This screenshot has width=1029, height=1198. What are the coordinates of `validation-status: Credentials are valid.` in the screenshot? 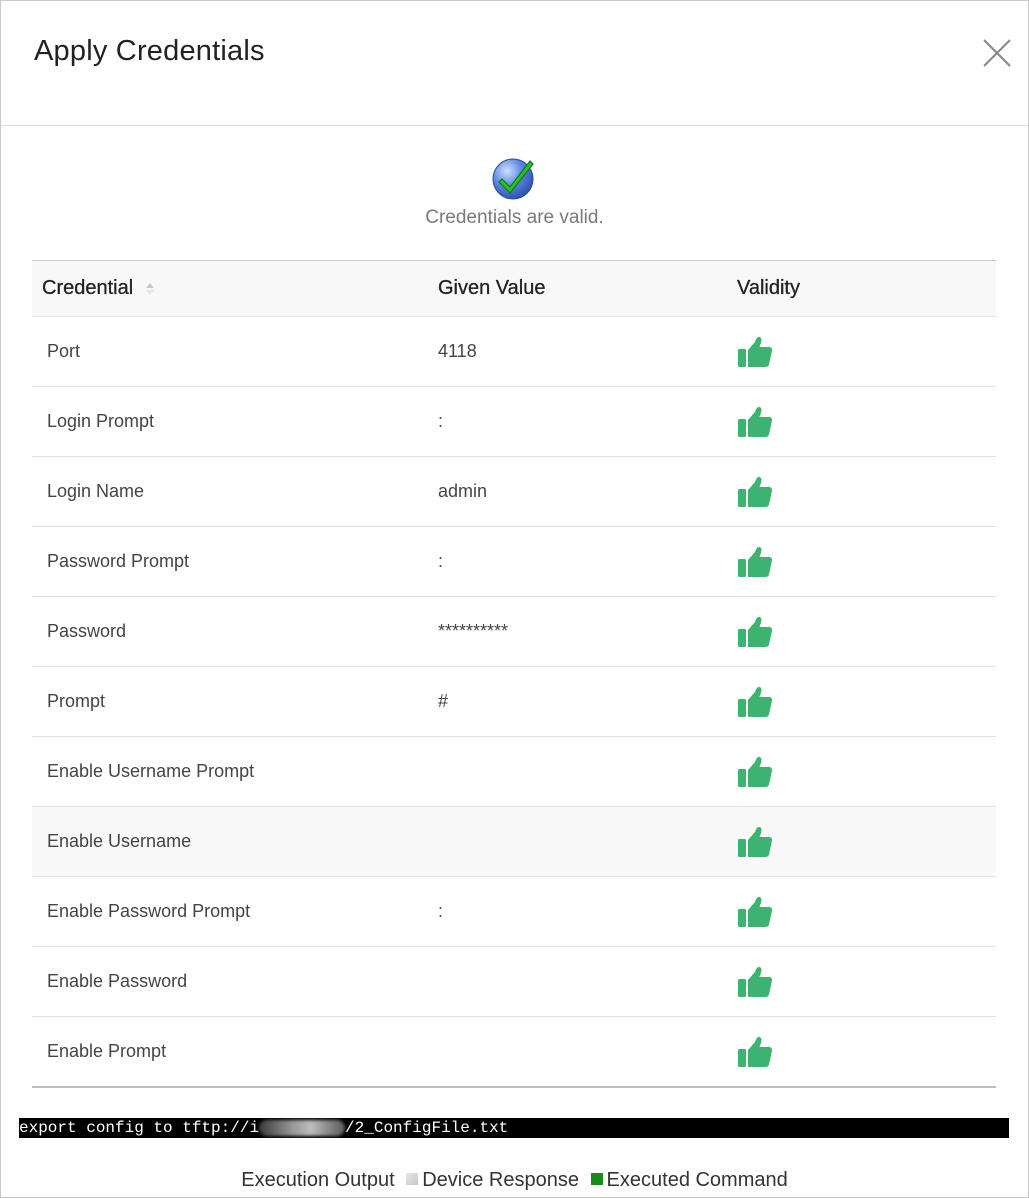 It's located at (514, 192).